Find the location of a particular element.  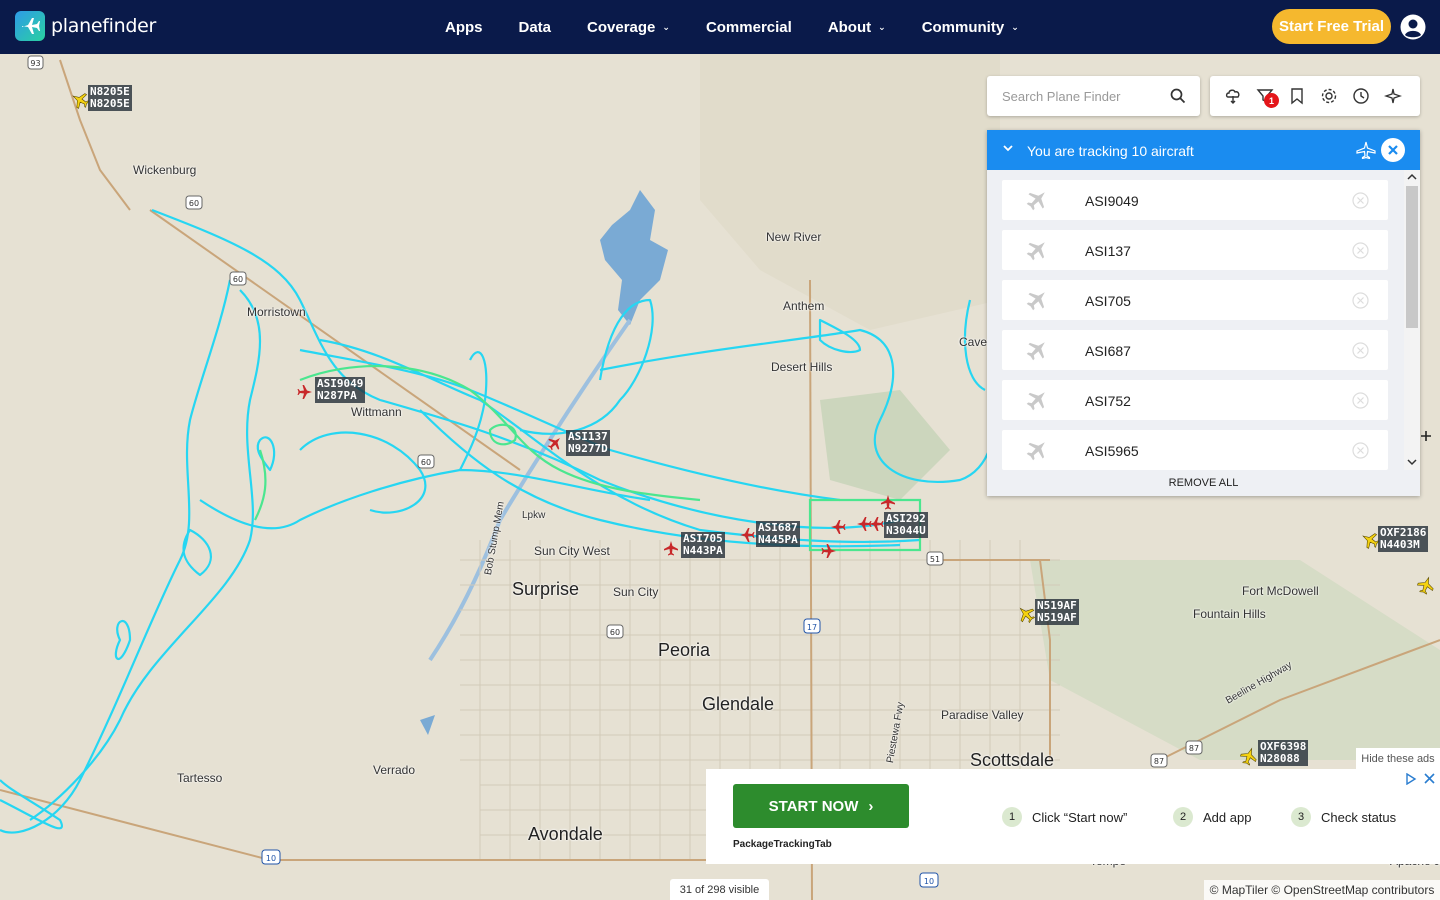

bookmark-icon is located at coordinates (1297, 96).